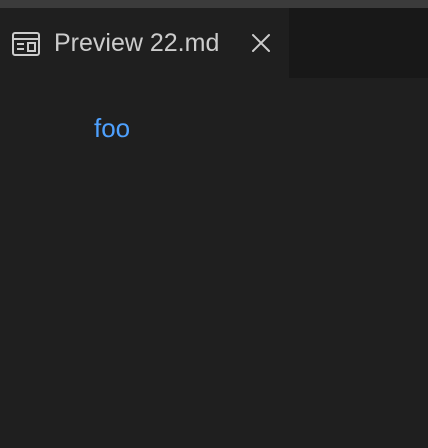 Image resolution: width=428 pixels, height=448 pixels. I want to click on tab-preview: Preview 22.md, so click(144, 43).